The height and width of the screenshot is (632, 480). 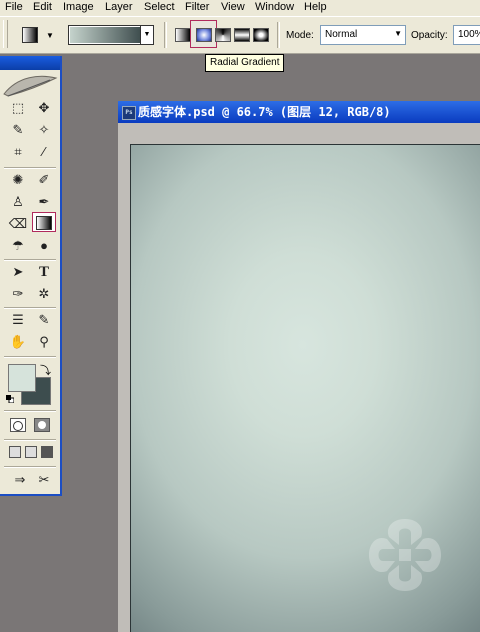 I want to click on menu-file: File, so click(x=14, y=7).